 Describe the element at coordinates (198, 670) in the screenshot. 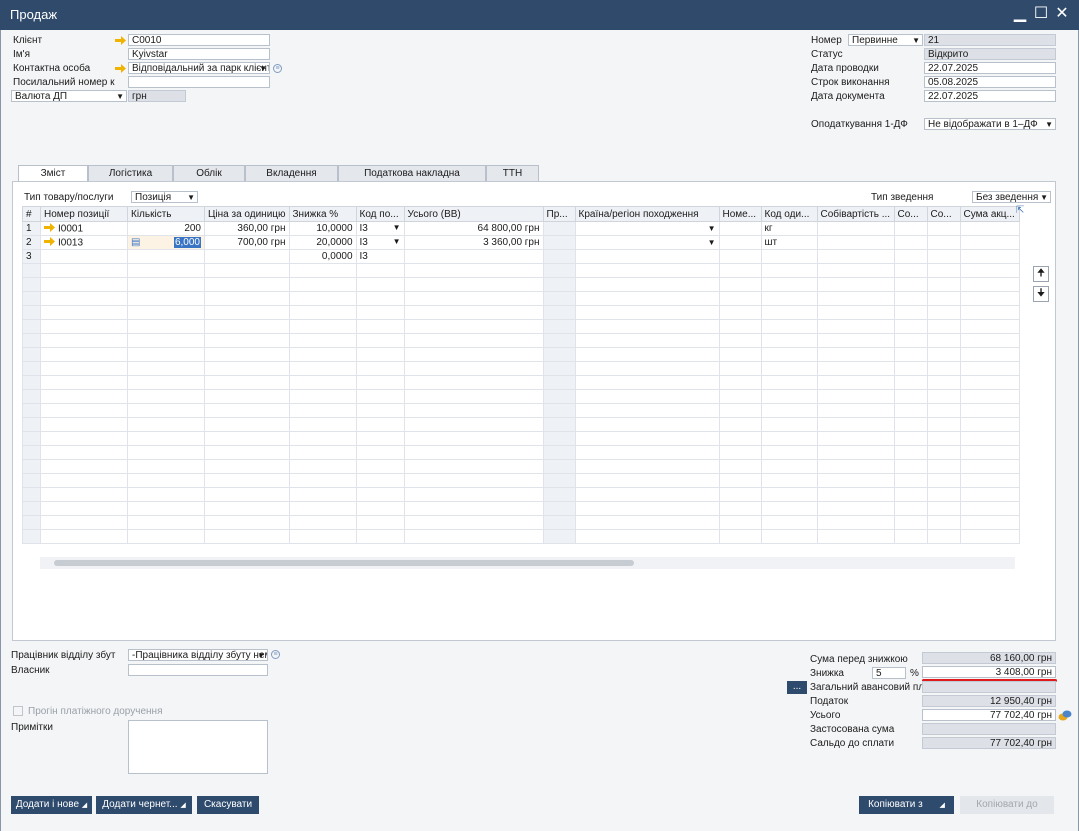

I see `owner-field` at that location.